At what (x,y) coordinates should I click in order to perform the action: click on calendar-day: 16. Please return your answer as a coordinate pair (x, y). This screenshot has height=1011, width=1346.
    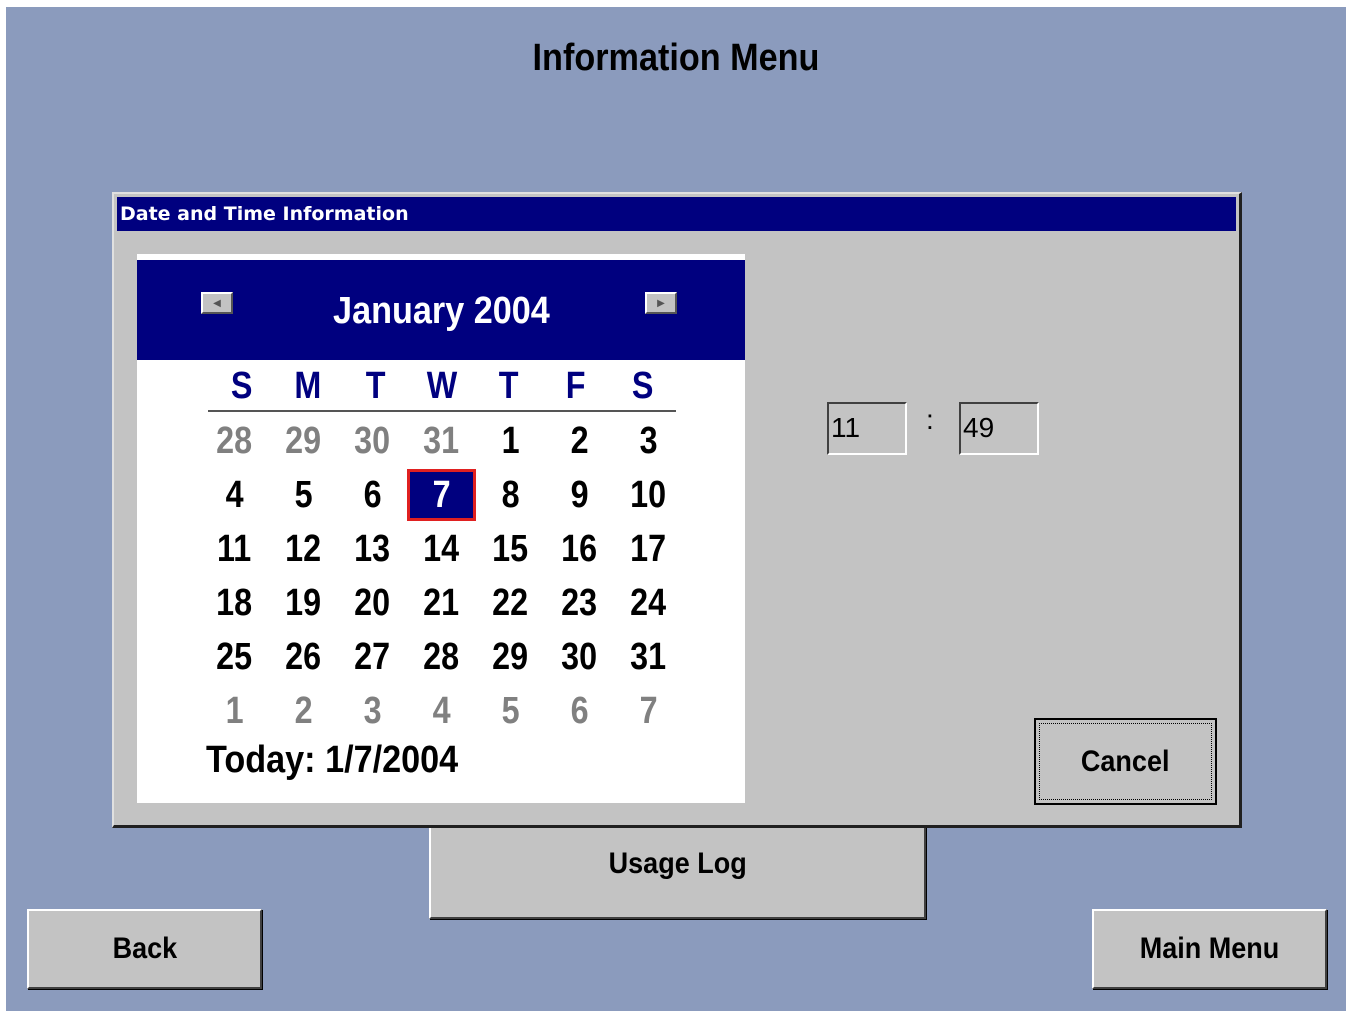
    Looking at the image, I should click on (579, 549).